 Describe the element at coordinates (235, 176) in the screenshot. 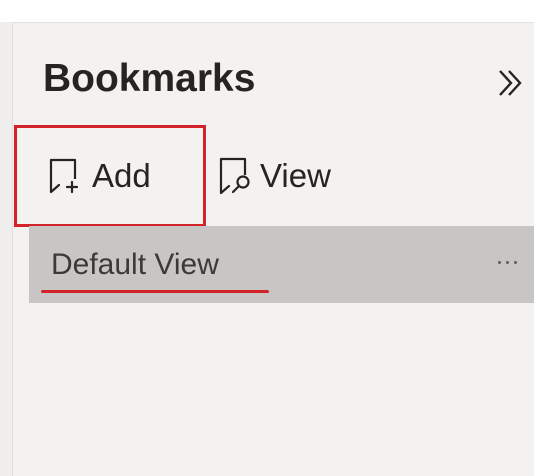

I see `bookmark-view-icon` at that location.